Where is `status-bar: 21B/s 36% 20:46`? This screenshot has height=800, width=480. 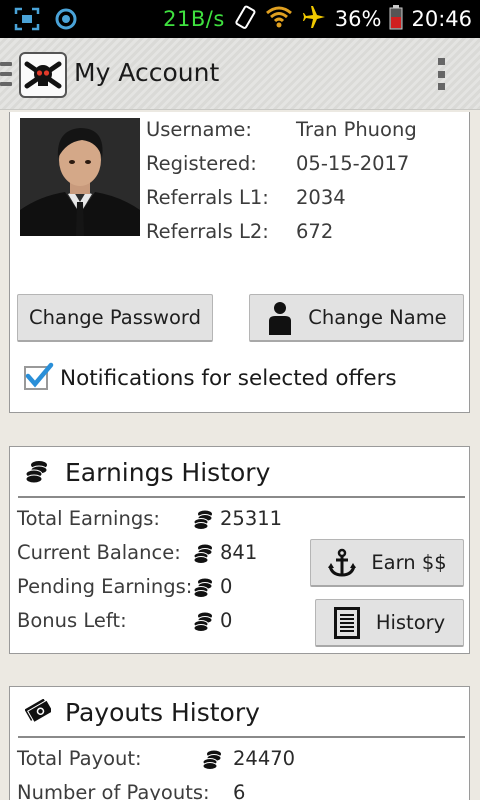 status-bar: 21B/s 36% 20:46 is located at coordinates (240, 19).